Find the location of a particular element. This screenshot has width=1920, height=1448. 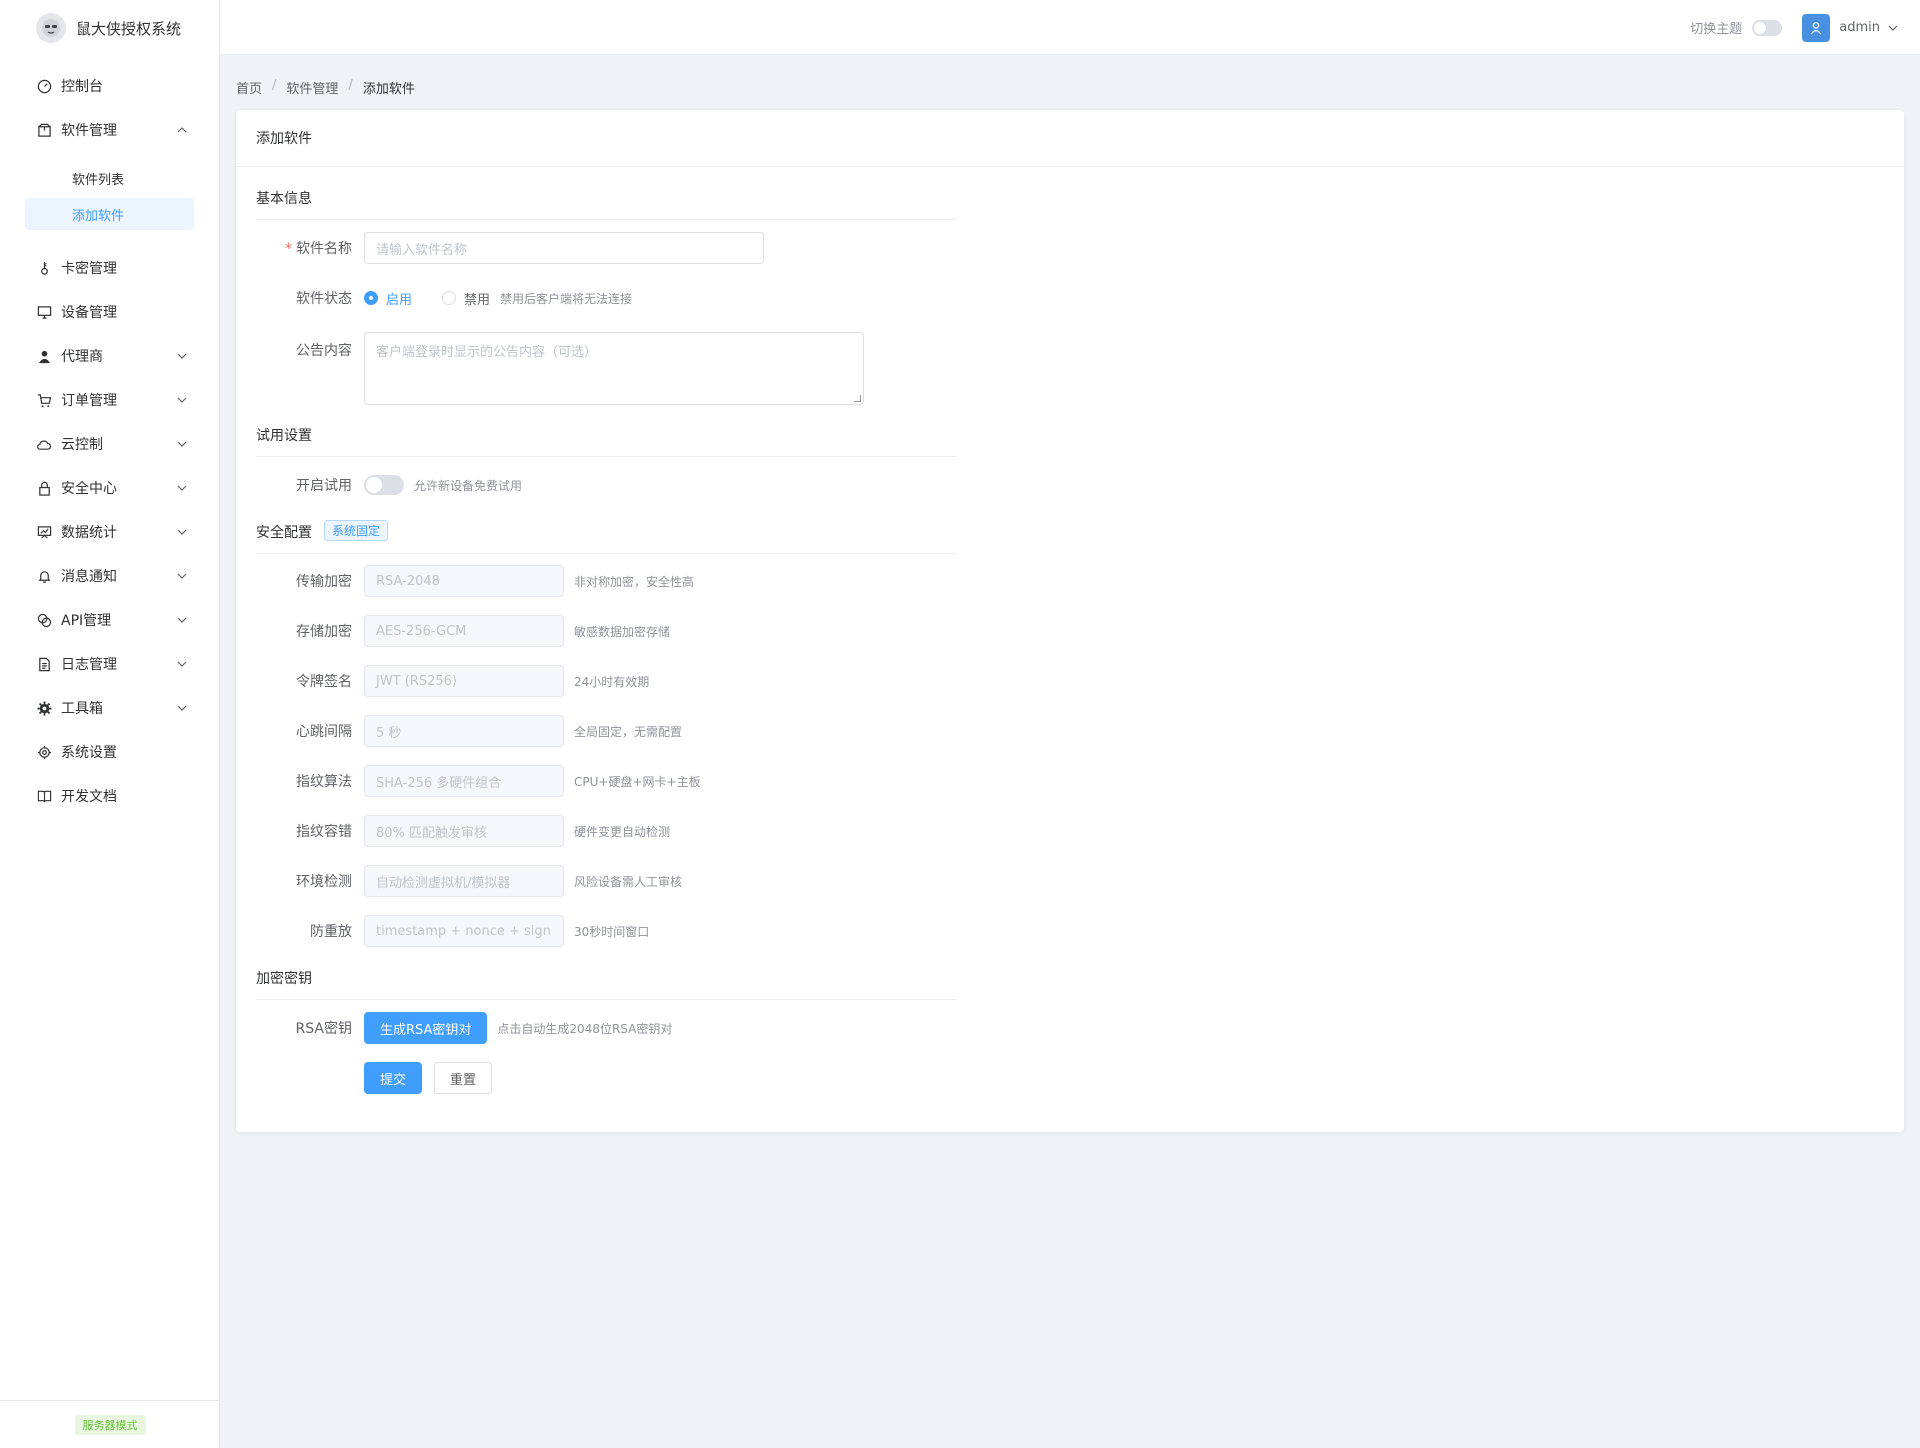

security-row-hint: 非对称加密，安全性高 is located at coordinates (634, 581).